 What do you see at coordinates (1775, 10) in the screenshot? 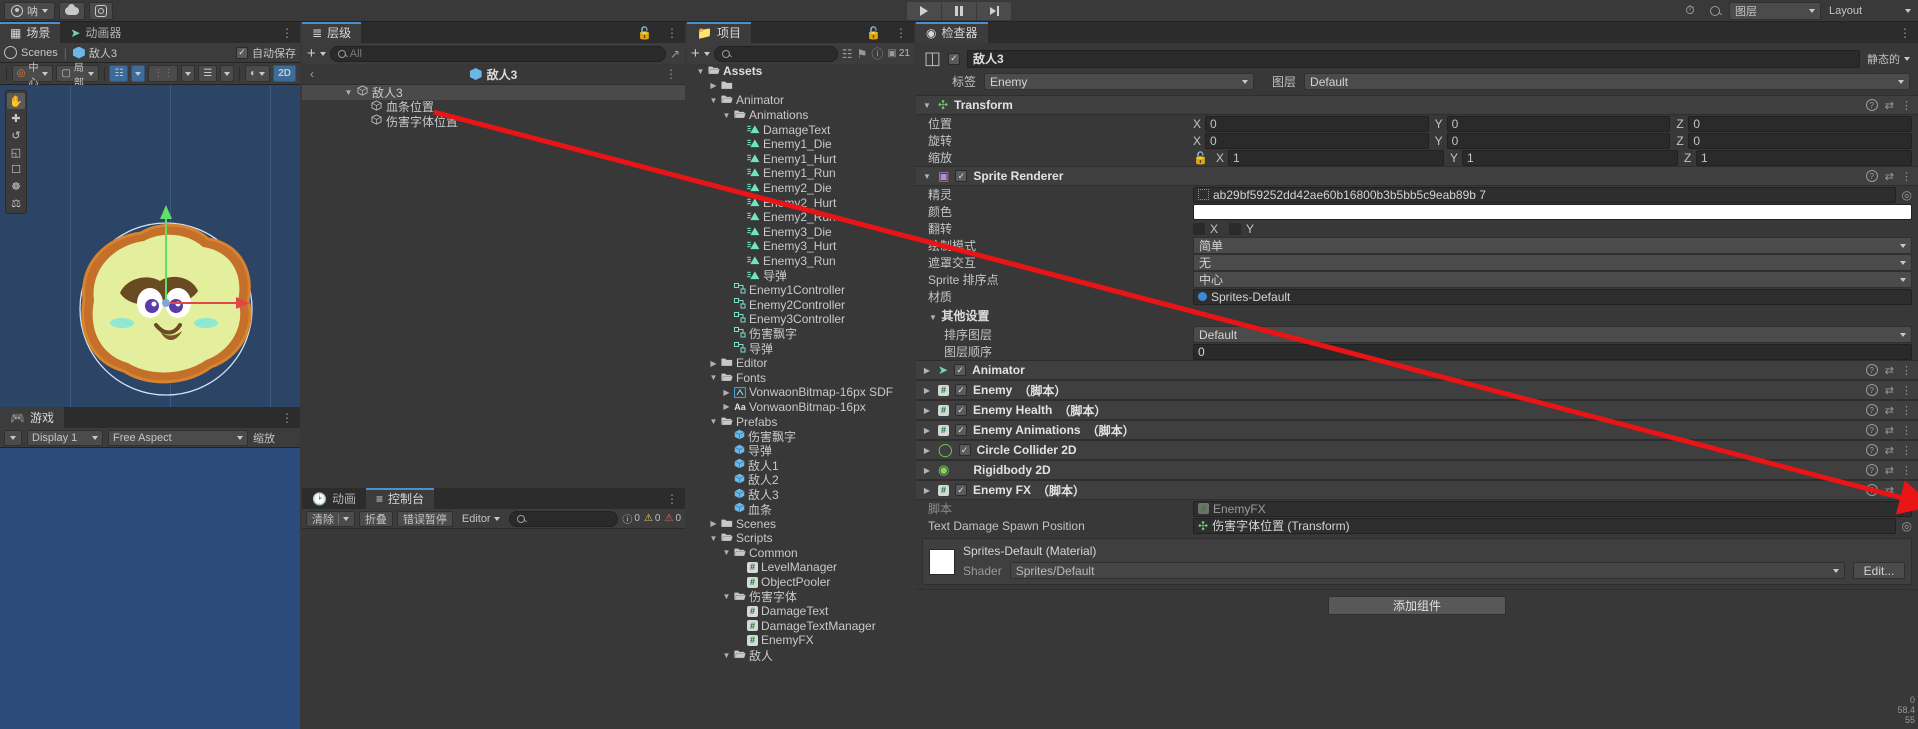
I see `layers-dropdown: 图层` at bounding box center [1775, 10].